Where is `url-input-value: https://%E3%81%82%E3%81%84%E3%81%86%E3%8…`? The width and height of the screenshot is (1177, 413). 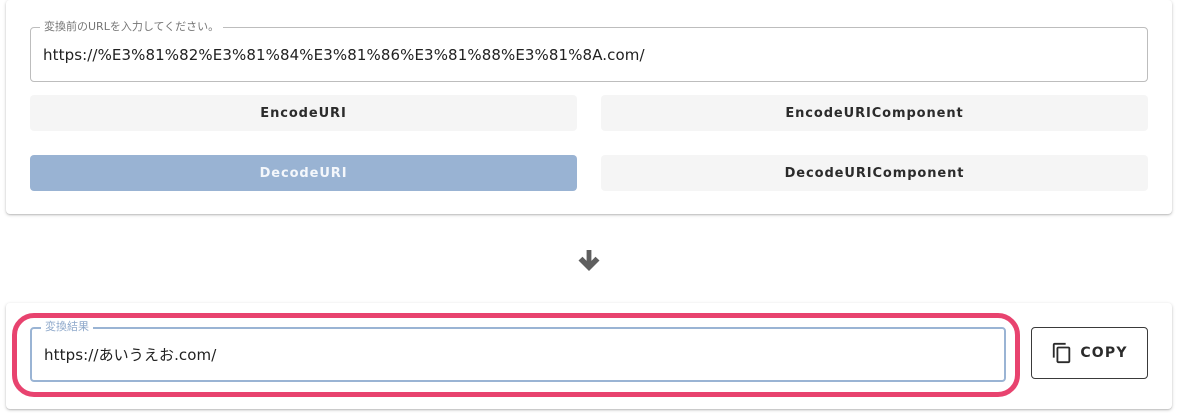 url-input-value: https://%E3%81%82%E3%81%84%E3%81%86%E3%8… is located at coordinates (344, 54).